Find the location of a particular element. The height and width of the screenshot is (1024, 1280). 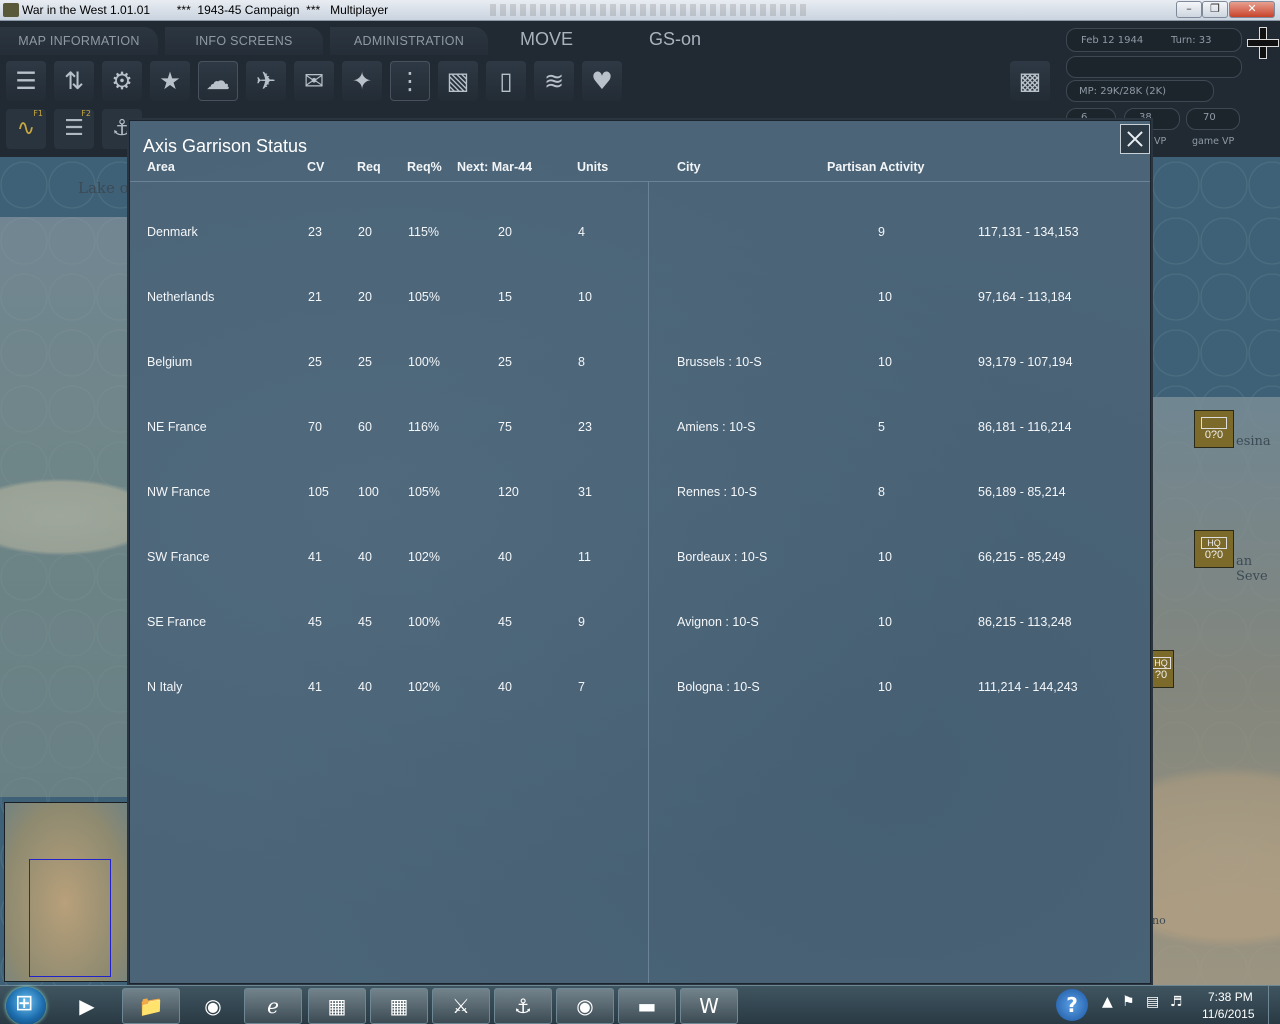

cell-next: 120 is located at coordinates (508, 492).